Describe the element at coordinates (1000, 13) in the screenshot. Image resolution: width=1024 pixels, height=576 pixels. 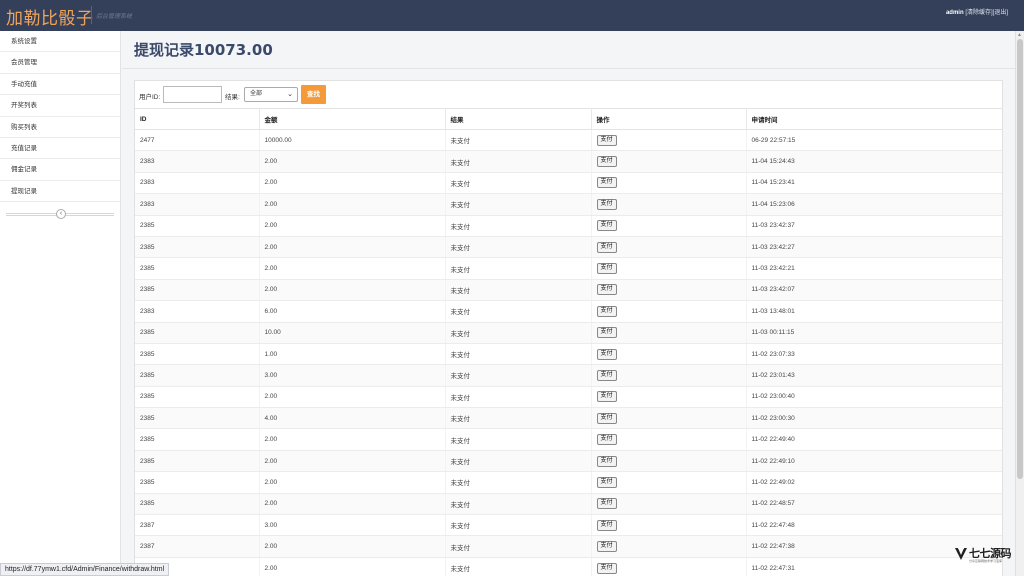
I see `logout-link: [退出]` at that location.